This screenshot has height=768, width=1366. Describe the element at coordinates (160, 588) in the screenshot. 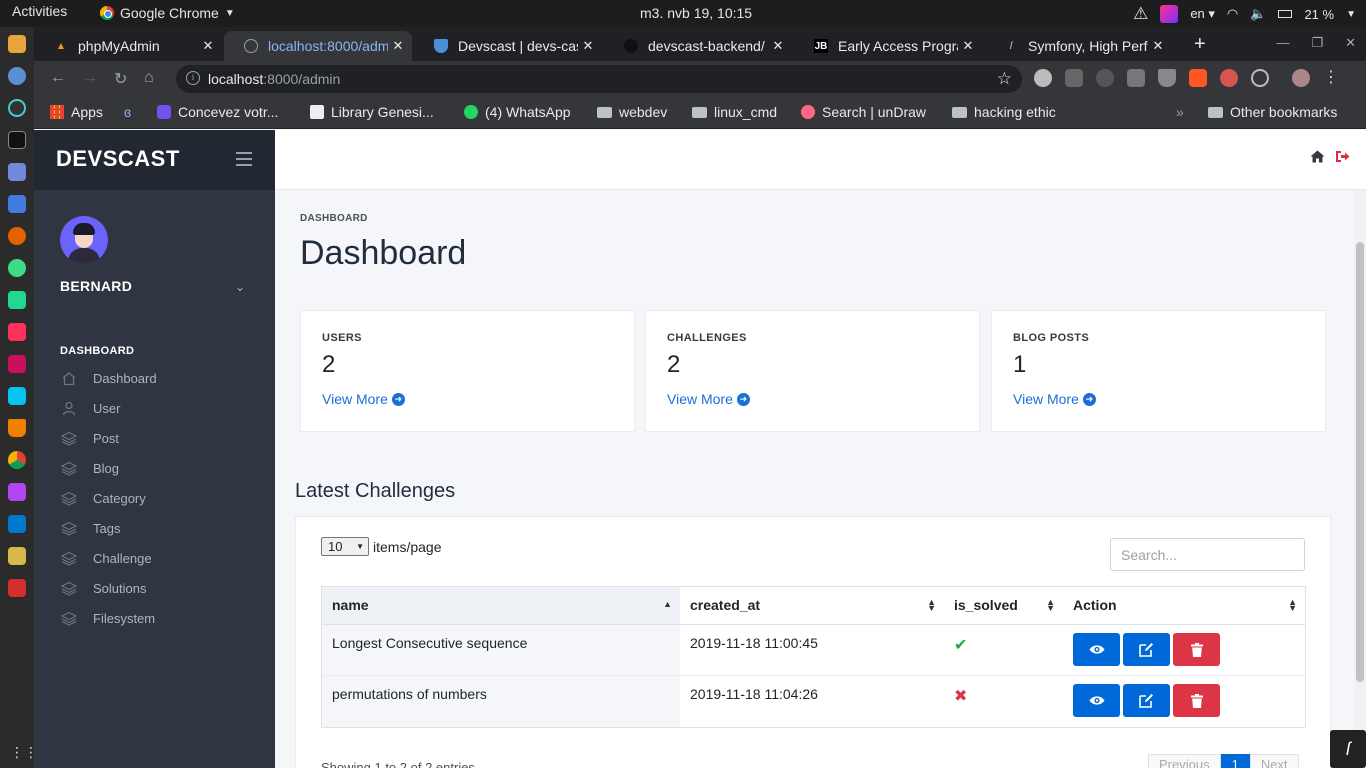

I see `sidebar-item-solutions: Solutions` at that location.